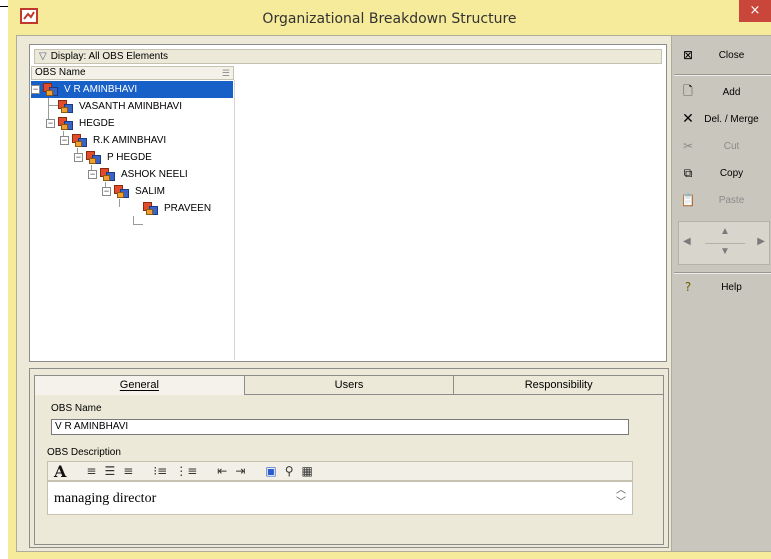  I want to click on details-tabs: General Users Responsibility, so click(349, 385).